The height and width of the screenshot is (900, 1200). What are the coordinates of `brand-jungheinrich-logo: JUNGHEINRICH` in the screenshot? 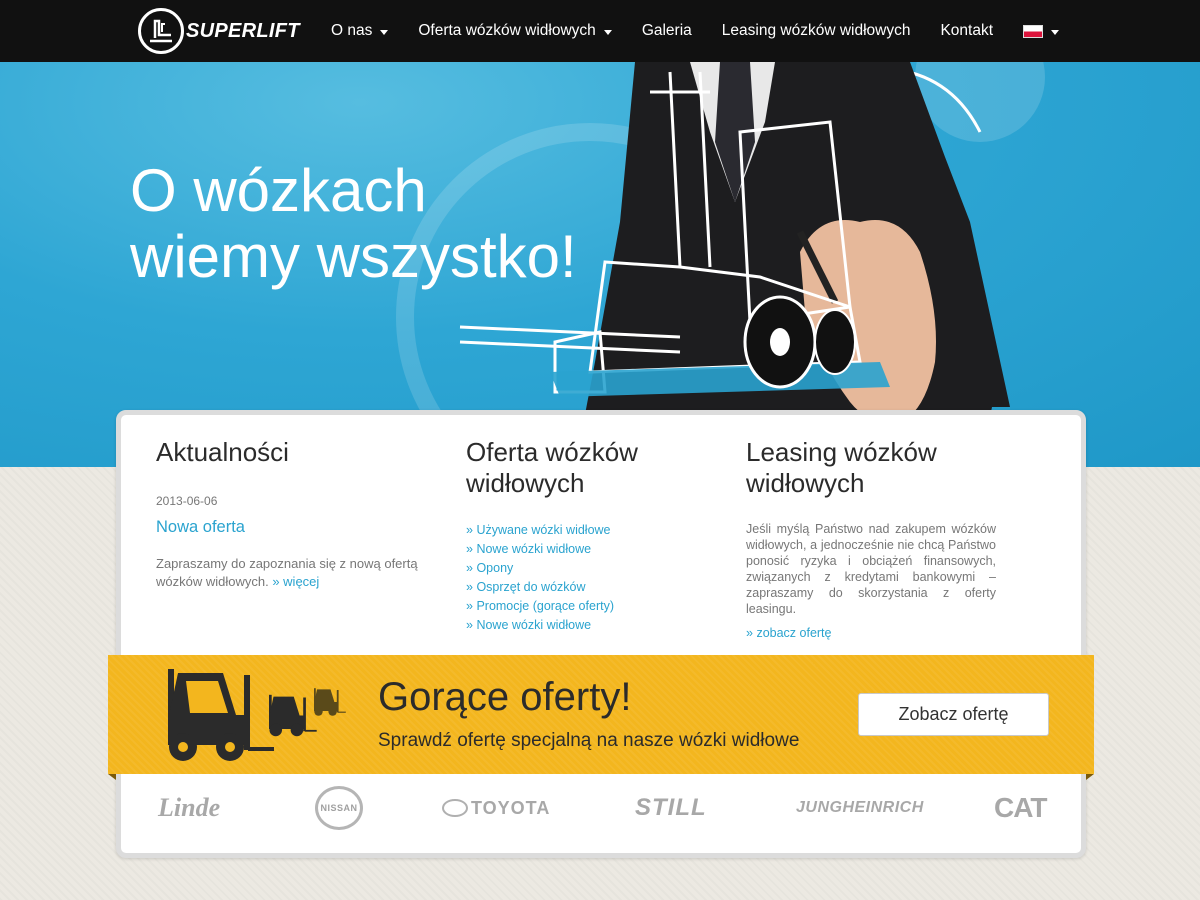 It's located at (860, 808).